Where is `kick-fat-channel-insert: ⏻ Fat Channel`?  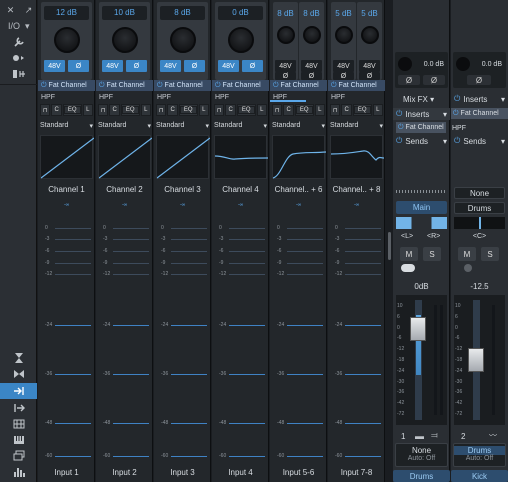
kick-fat-channel-insert: ⏻ Fat Channel is located at coordinates (479, 113).